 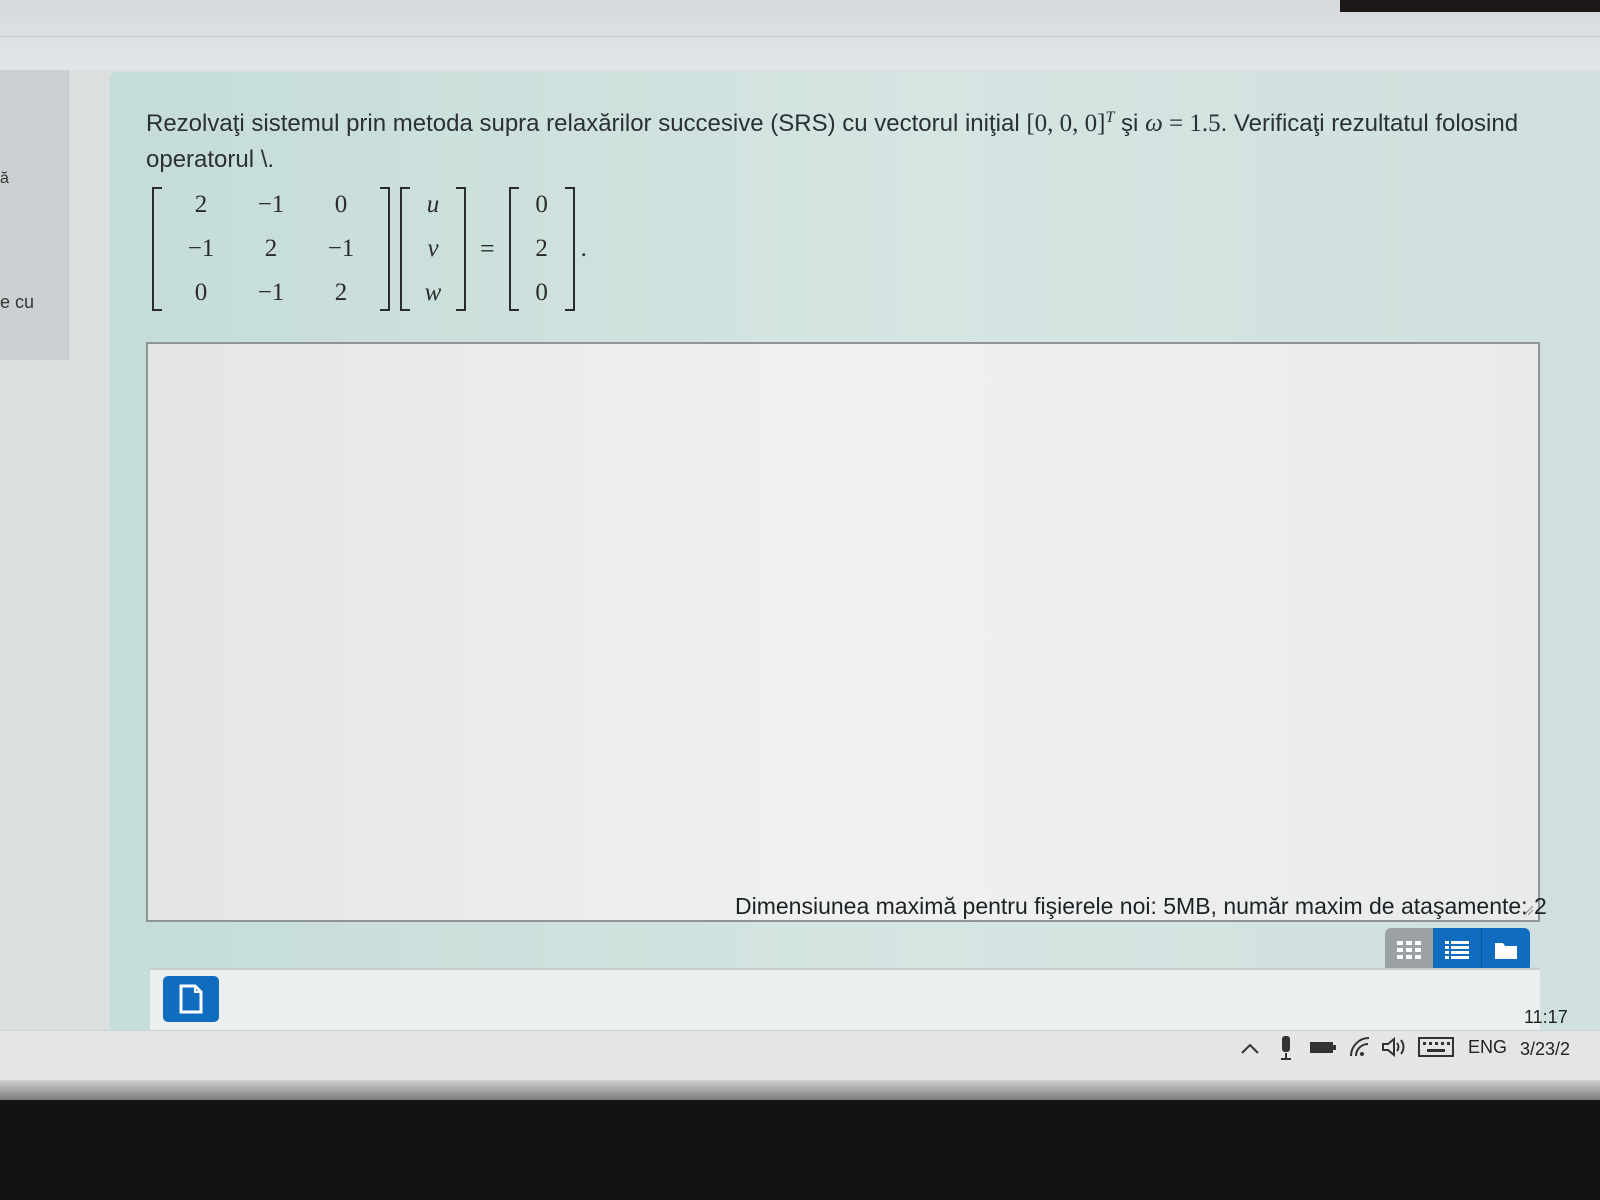 I want to click on show-hidden-icons-button, so click(x=1250, y=1049).